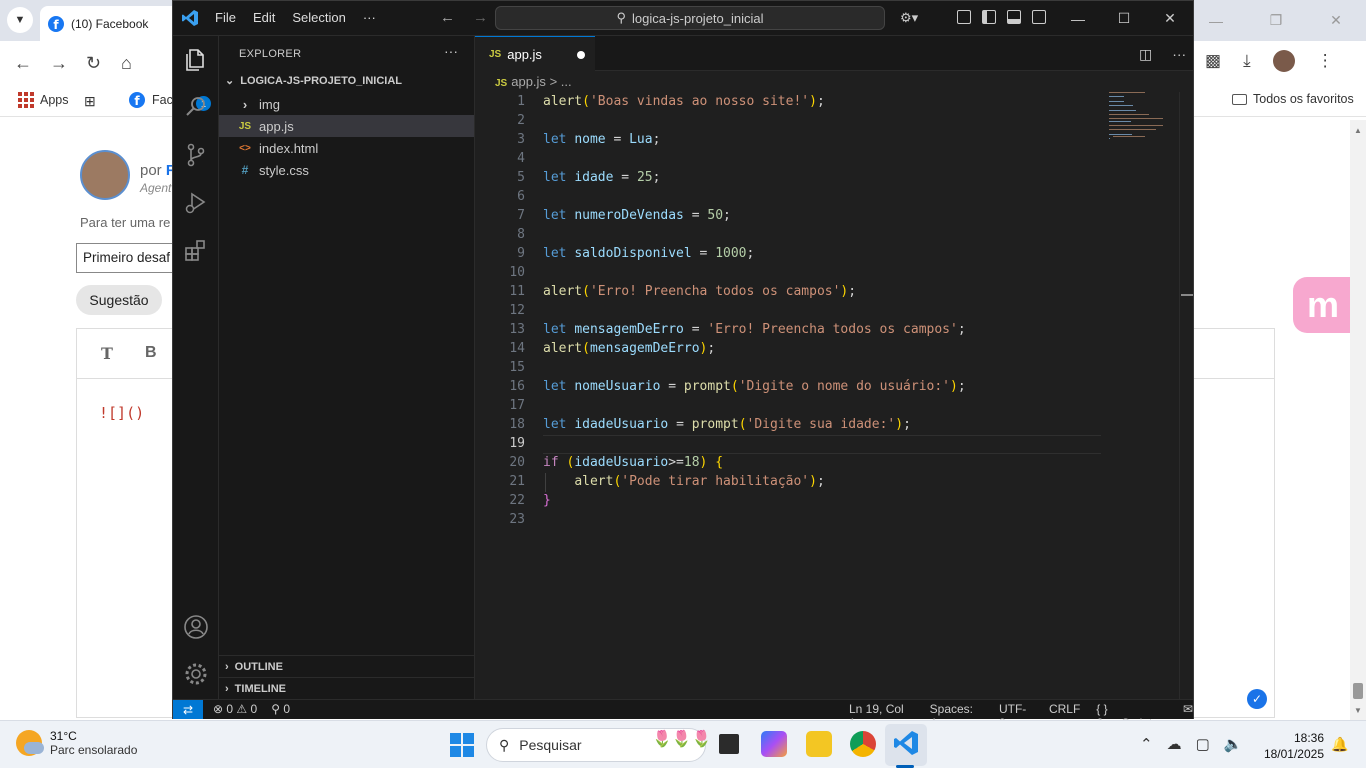  I want to click on suggestion-button: Sugestão, so click(119, 300).